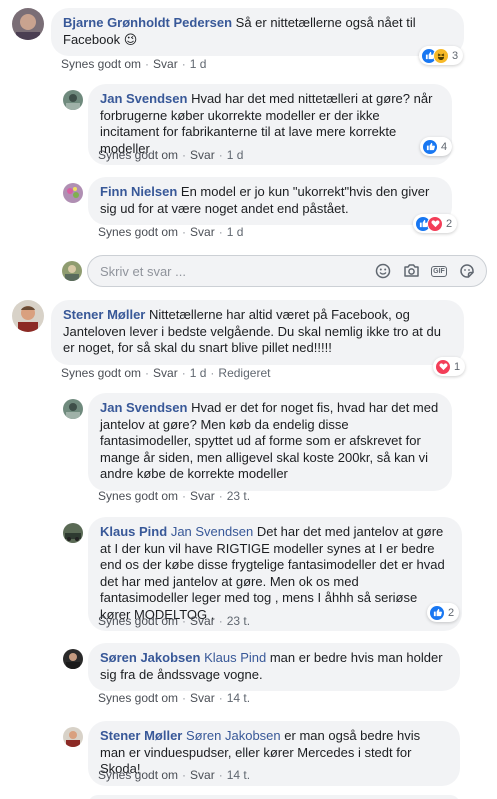 The image size is (497, 799). Describe the element at coordinates (244, 373) in the screenshot. I see `edited-label: Redigeret` at that location.